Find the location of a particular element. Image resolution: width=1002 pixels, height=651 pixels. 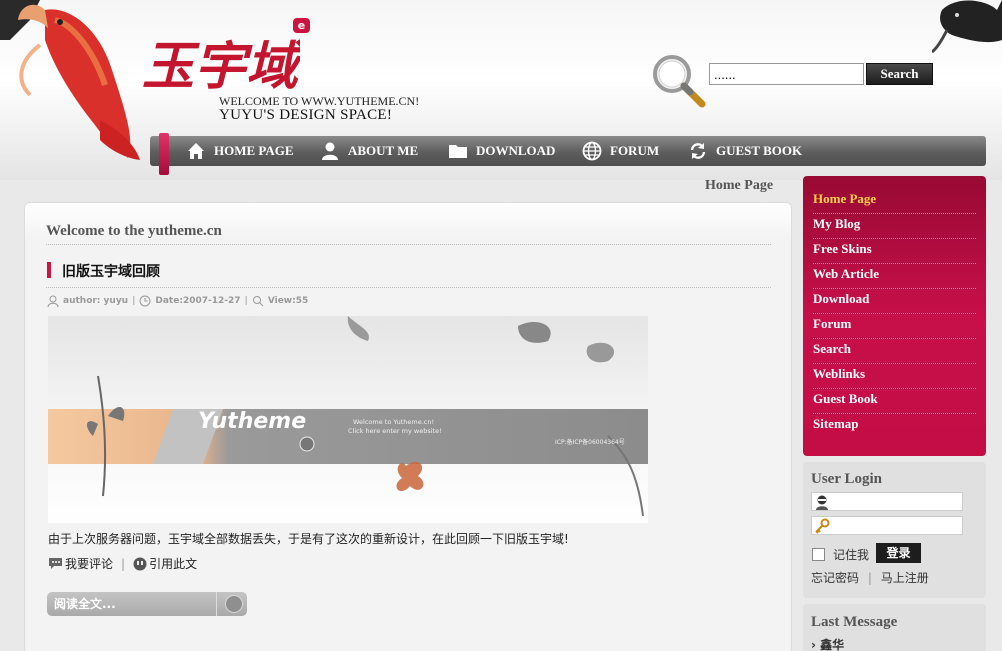

search-input is located at coordinates (786, 74).